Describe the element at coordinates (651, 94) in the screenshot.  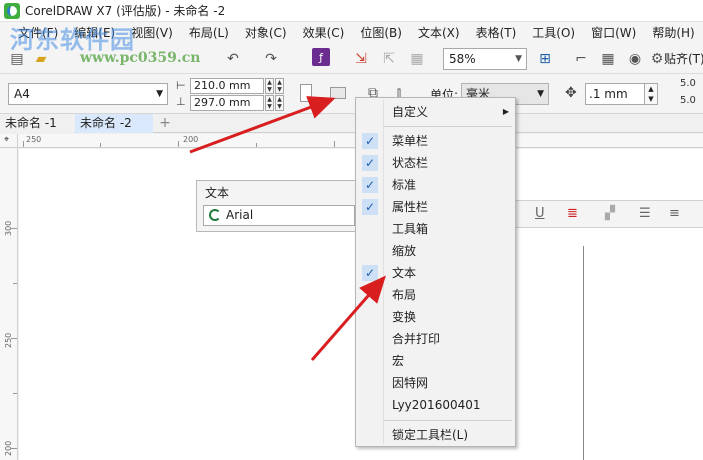
I see `nudge-spinner: ▲ ▼` at that location.